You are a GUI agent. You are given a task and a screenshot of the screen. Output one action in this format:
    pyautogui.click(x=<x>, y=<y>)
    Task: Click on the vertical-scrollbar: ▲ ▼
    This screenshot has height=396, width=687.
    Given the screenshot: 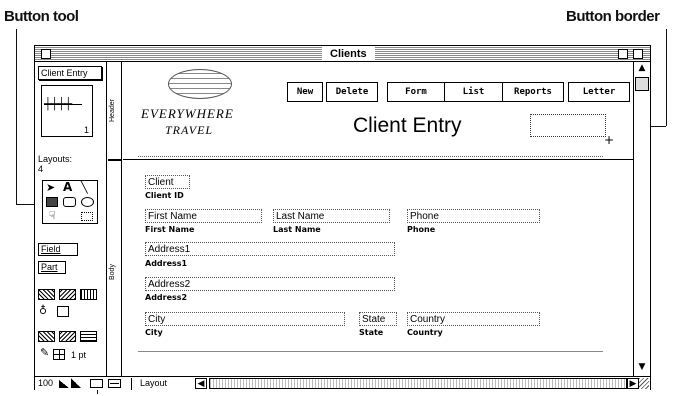 What is the action you would take?
    pyautogui.click(x=641, y=219)
    